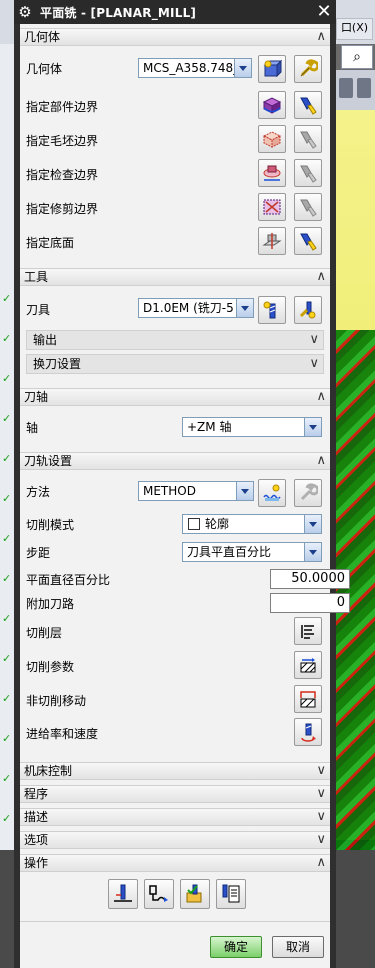  Describe the element at coordinates (175, 364) in the screenshot. I see `subsection-toolchange-header: 换刀设置 ∨` at that location.